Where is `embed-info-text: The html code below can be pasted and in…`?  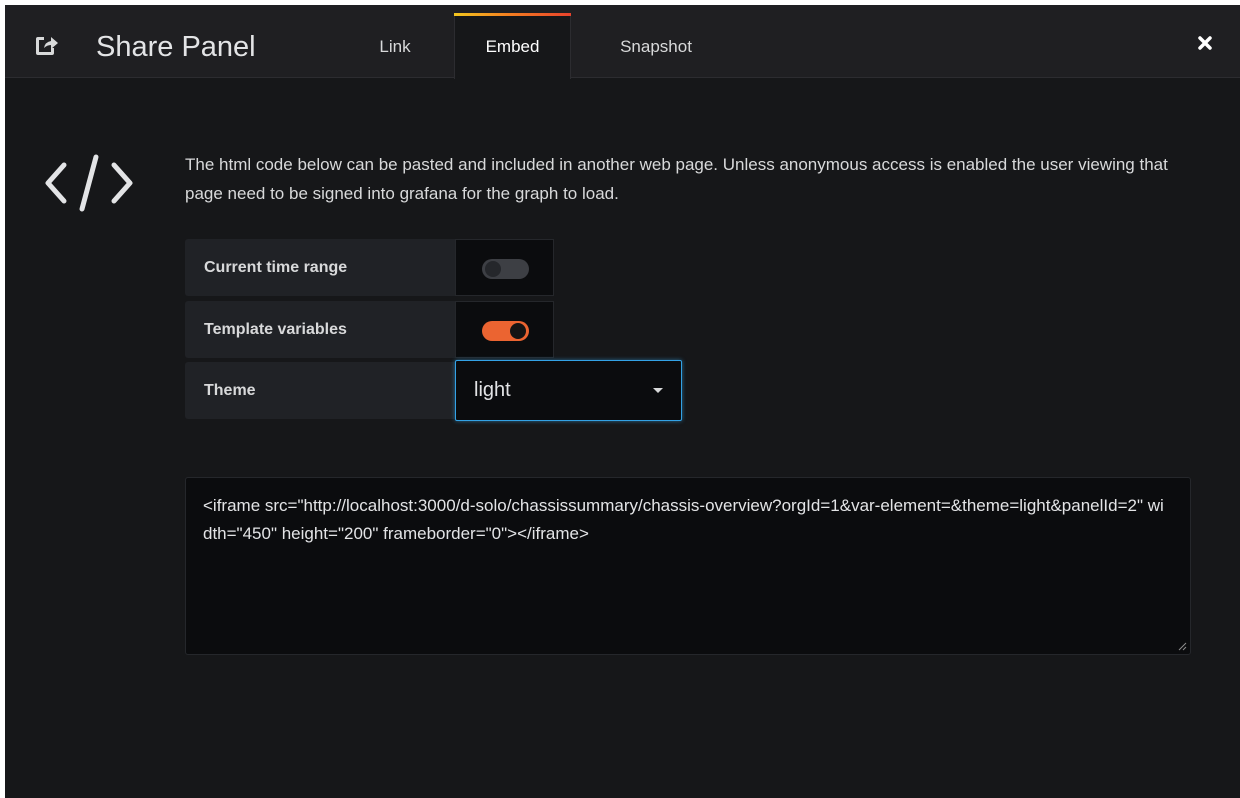
embed-info-text: The html code below can be pasted and in… is located at coordinates (676, 179).